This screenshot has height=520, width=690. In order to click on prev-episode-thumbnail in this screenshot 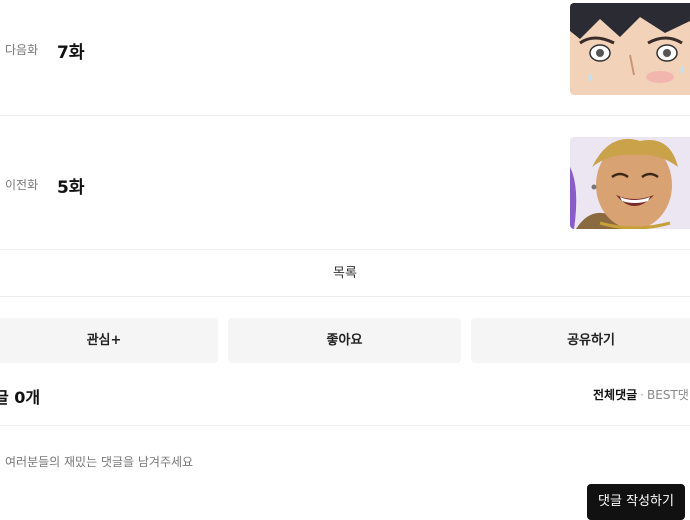, I will do `click(630, 183)`.